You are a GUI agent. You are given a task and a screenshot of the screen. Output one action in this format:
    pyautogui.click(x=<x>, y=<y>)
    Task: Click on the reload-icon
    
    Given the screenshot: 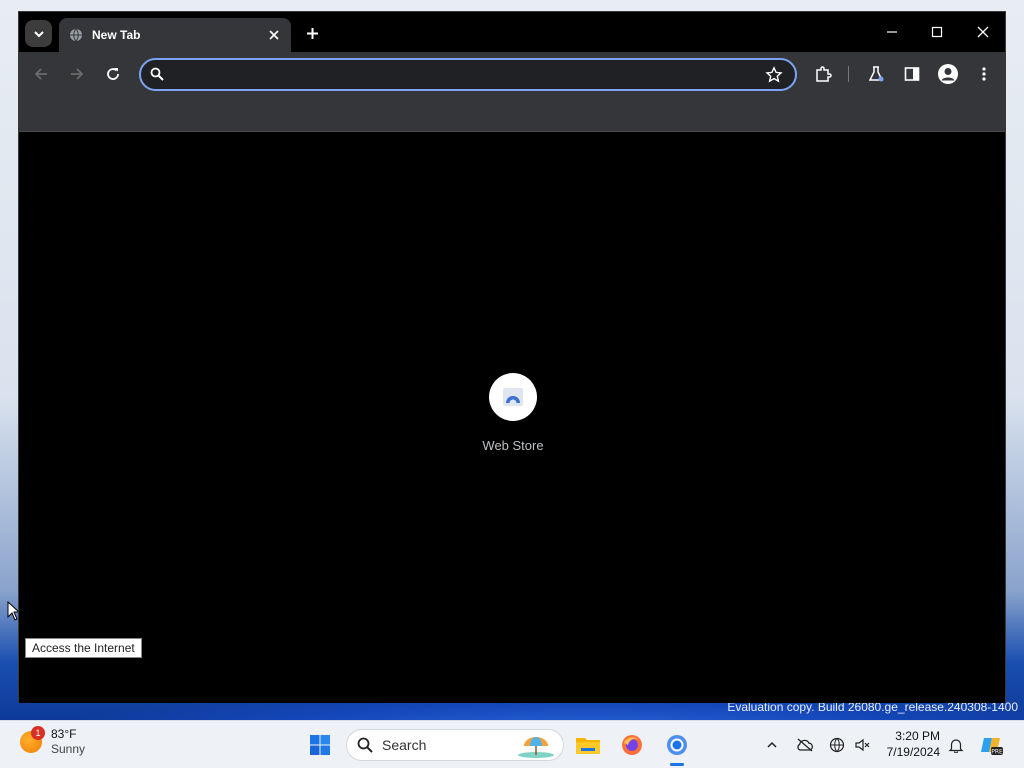 What is the action you would take?
    pyautogui.click(x=113, y=74)
    